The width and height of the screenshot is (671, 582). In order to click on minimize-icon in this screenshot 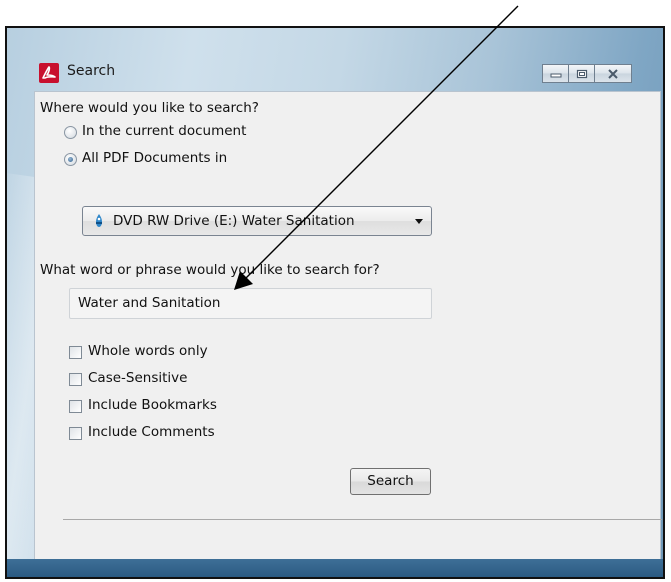, I will do `click(555, 75)`.